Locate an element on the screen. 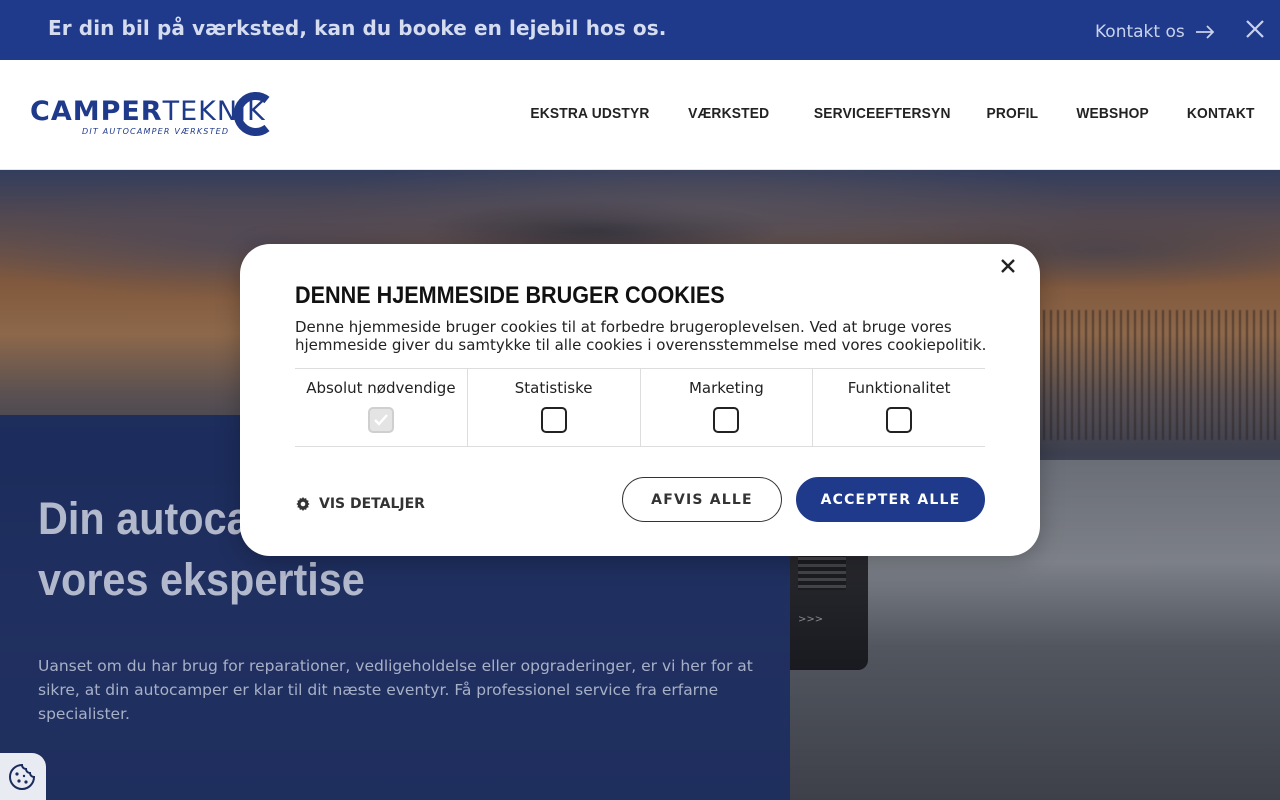 Image resolution: width=1280 pixels, height=800 pixels. cookie-category-functionality: Funktionalitet is located at coordinates (899, 407).